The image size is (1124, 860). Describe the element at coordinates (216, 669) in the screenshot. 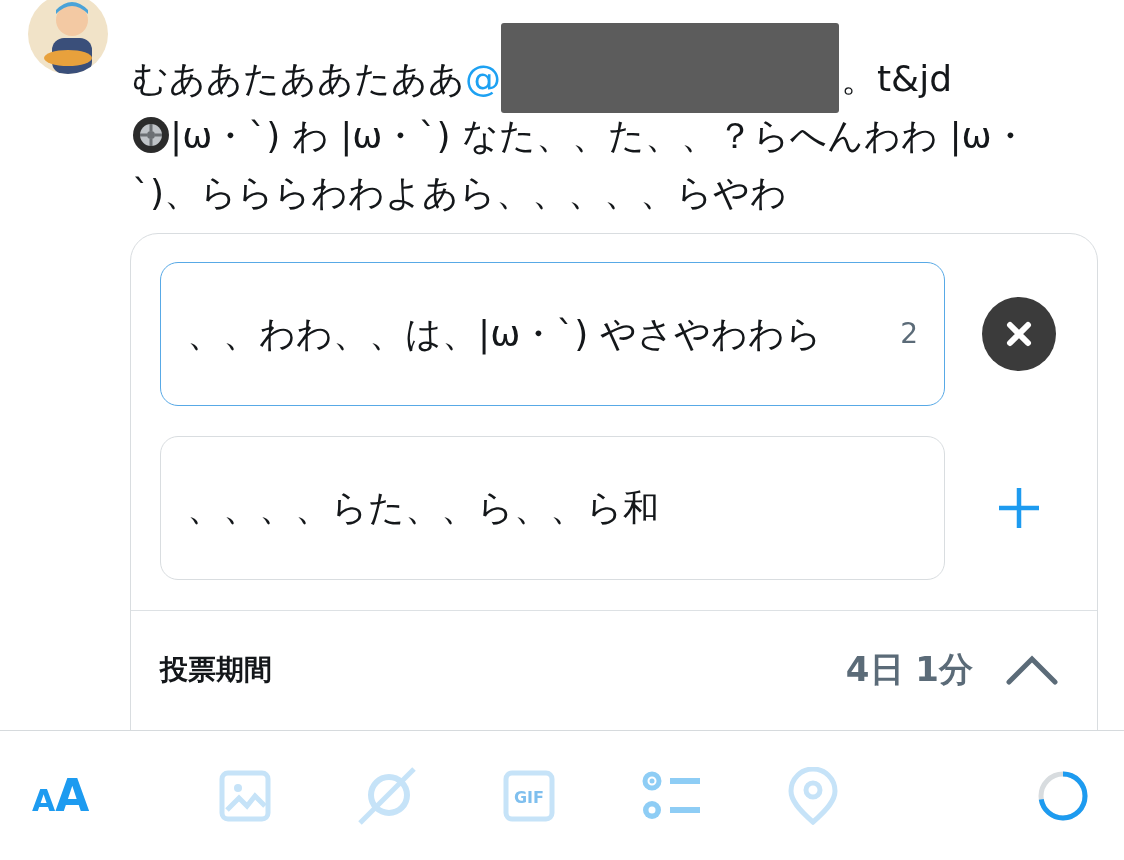

I see `duration-label: 投票期間` at that location.